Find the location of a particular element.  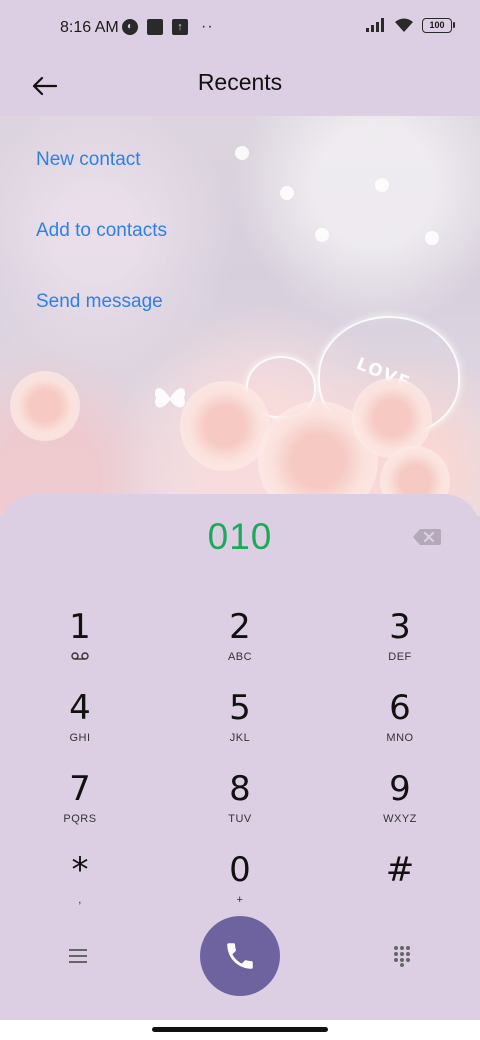

key-digit: 5 is located at coordinates (240, 708).